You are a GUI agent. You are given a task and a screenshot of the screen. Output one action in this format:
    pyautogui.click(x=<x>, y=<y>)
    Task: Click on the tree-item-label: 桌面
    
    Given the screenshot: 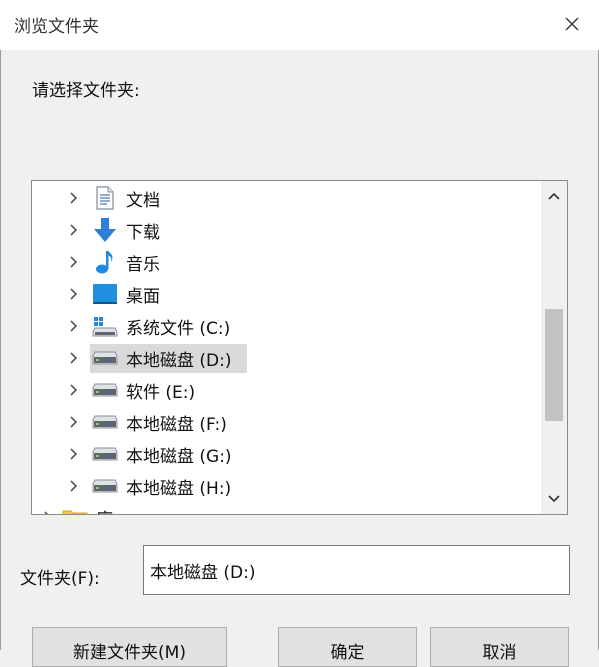 What is the action you would take?
    pyautogui.click(x=143, y=296)
    